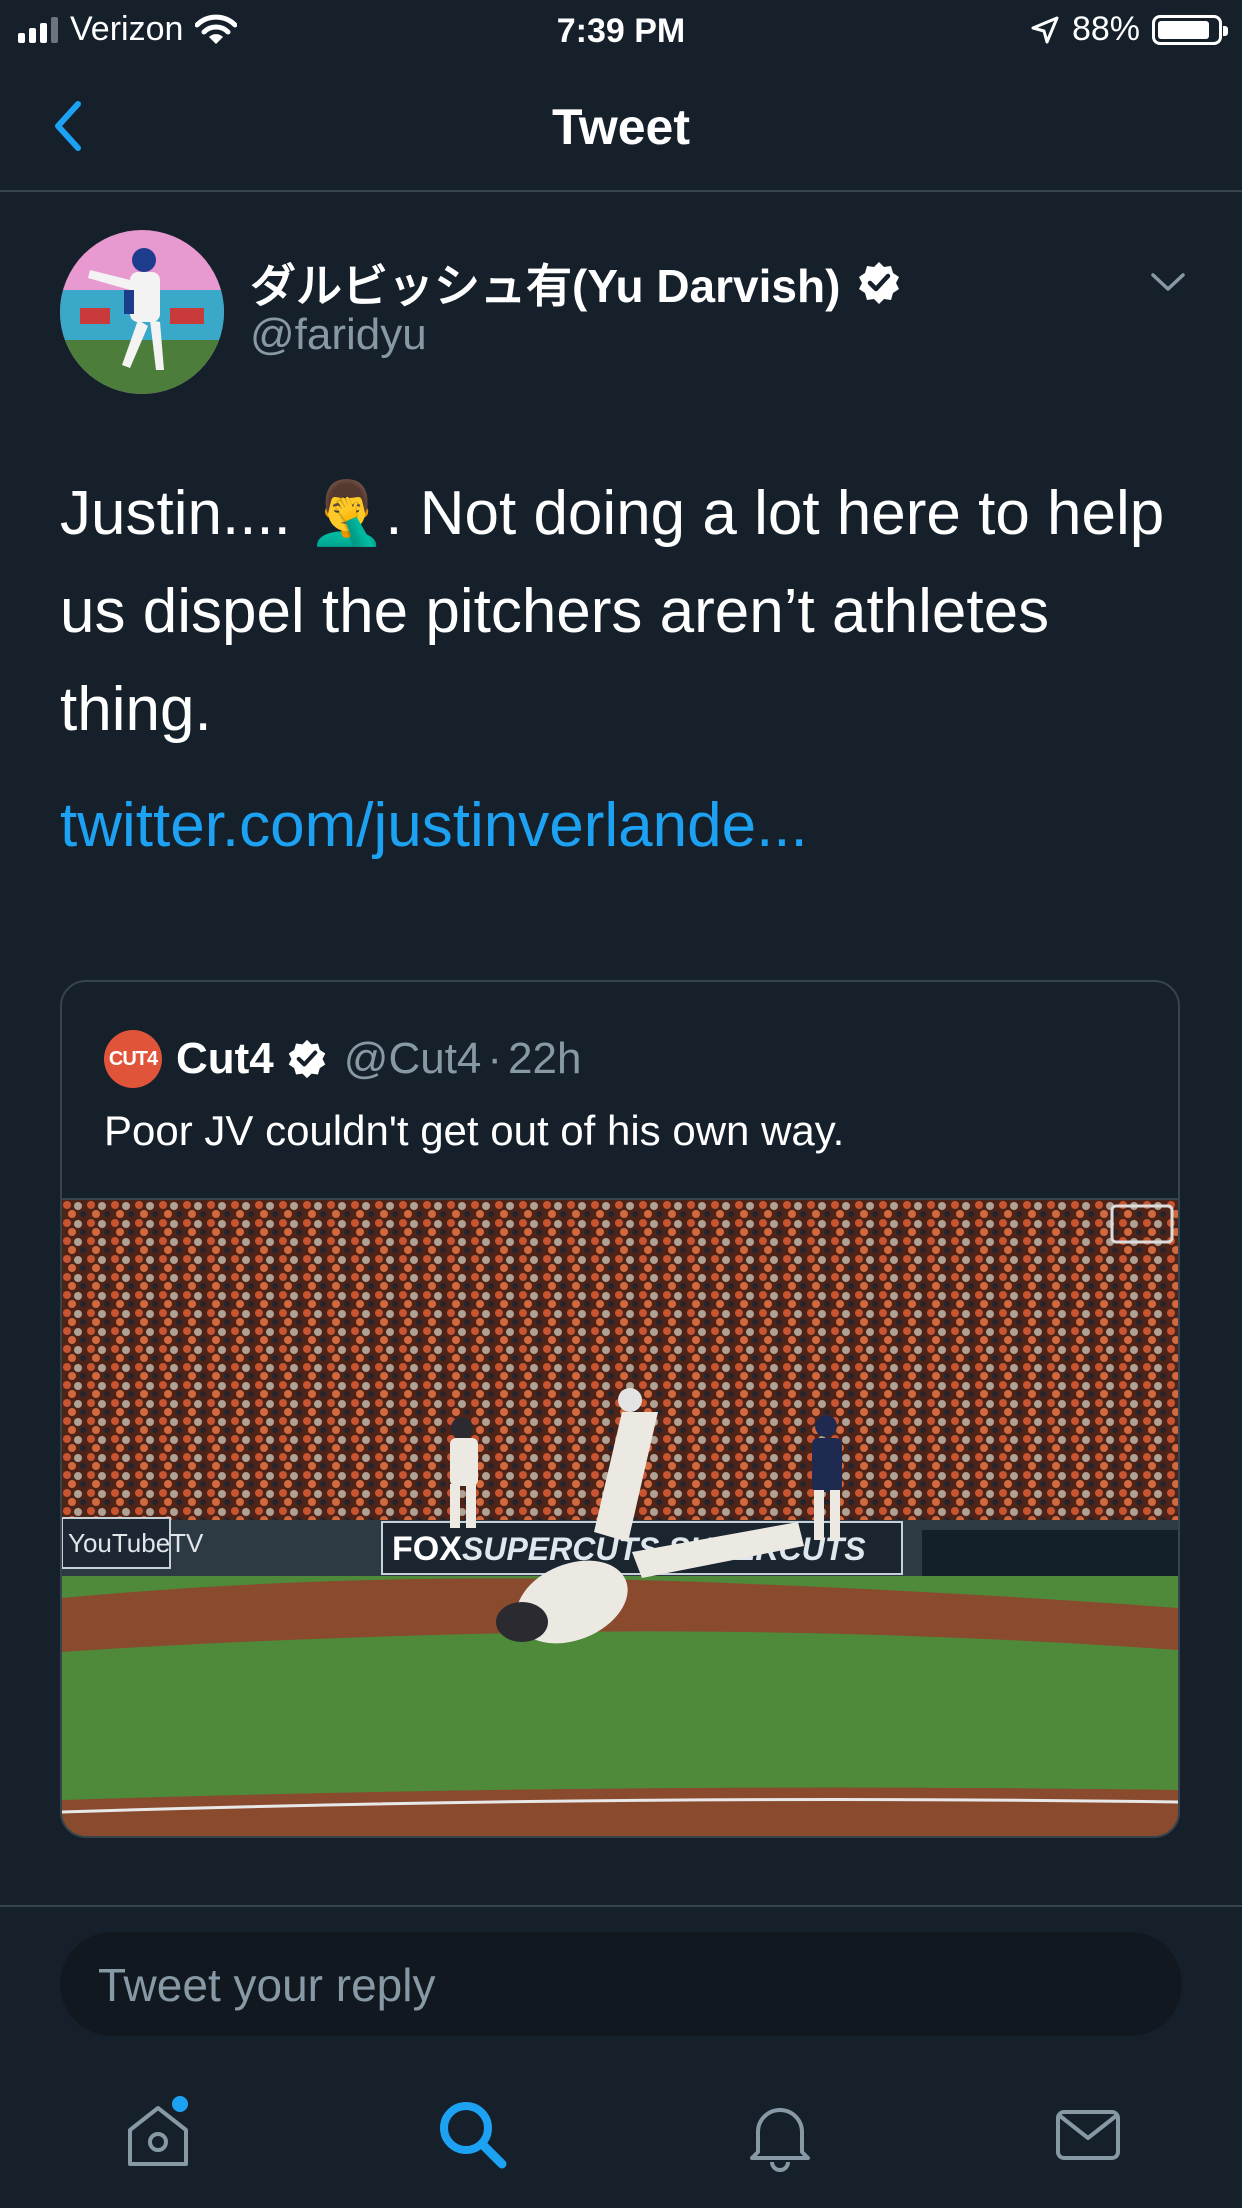 Image resolution: width=1242 pixels, height=2208 pixels. Describe the element at coordinates (621, 31) in the screenshot. I see `status-bar: Verizon 7:39 PM 88%` at that location.